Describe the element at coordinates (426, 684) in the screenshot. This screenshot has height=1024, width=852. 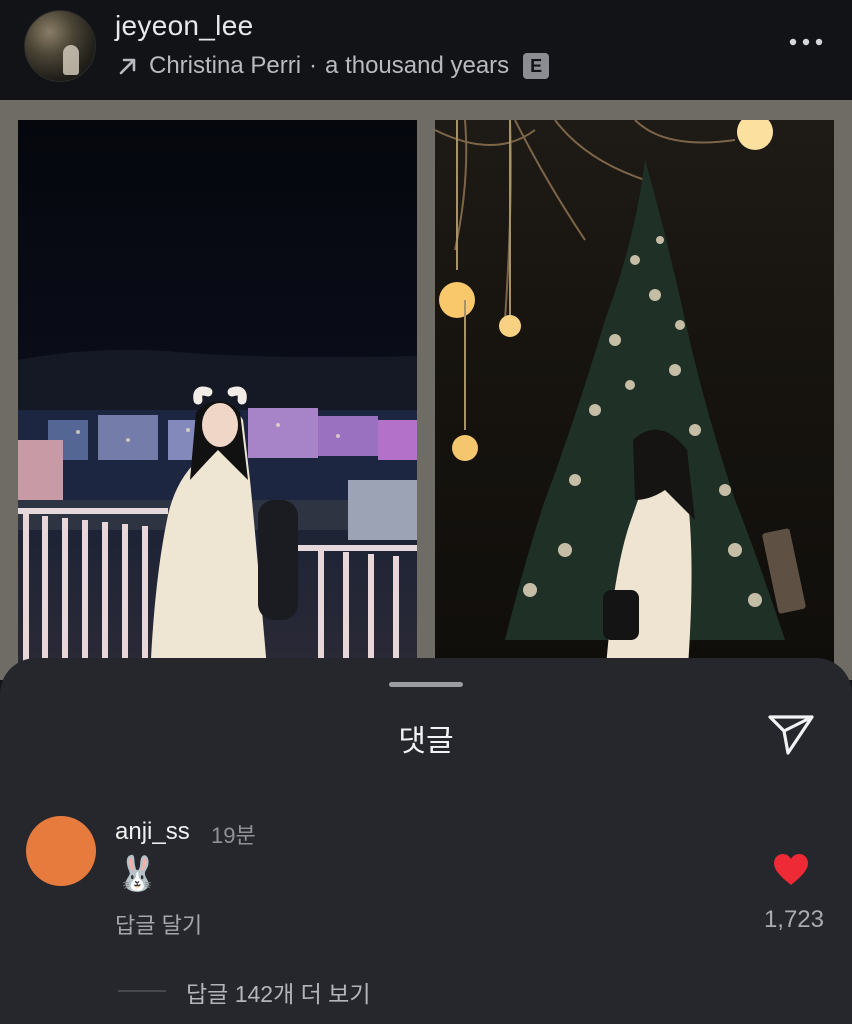
I see `drag-handle` at that location.